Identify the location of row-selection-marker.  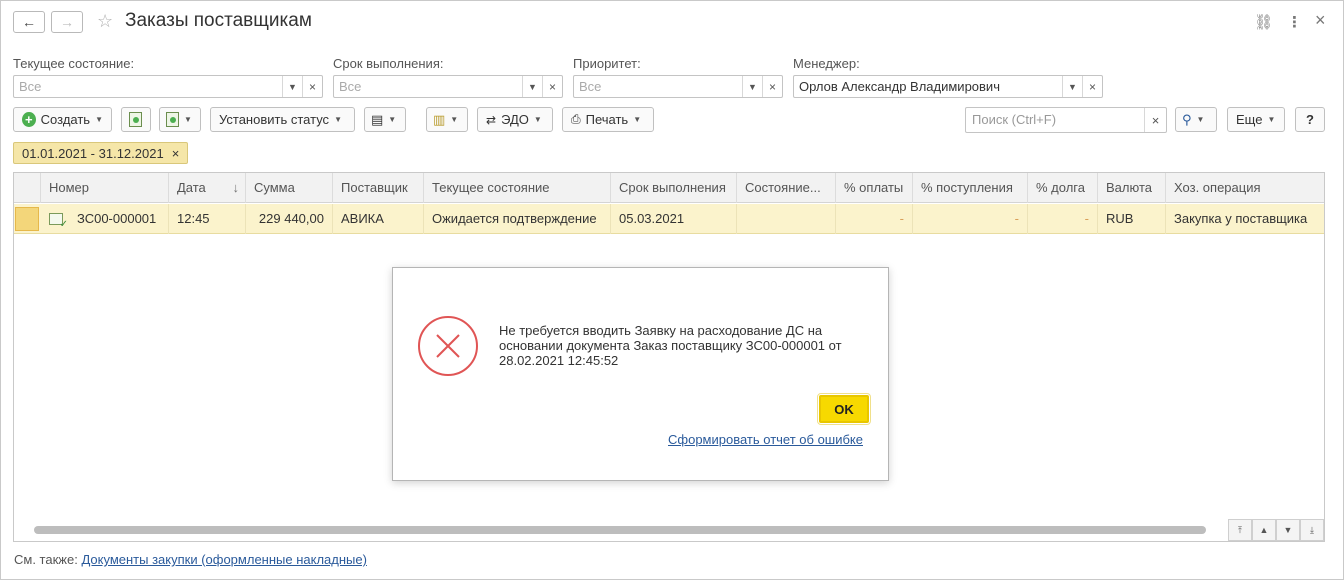
(27, 219).